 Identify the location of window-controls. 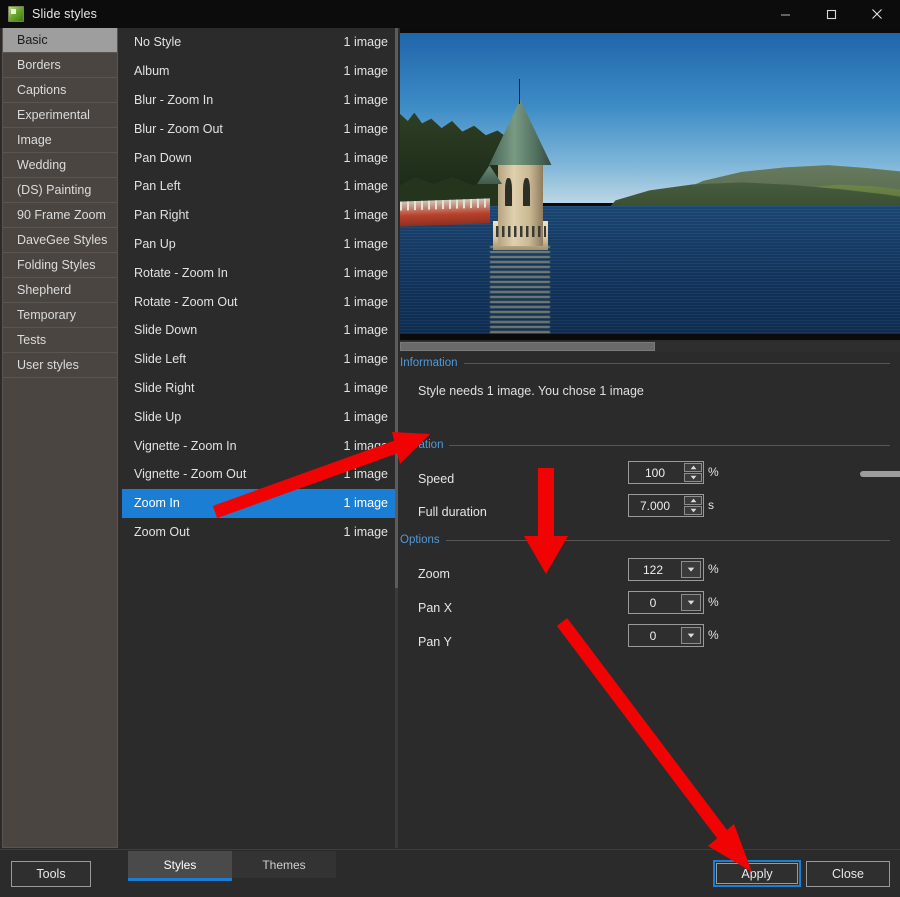
(831, 14).